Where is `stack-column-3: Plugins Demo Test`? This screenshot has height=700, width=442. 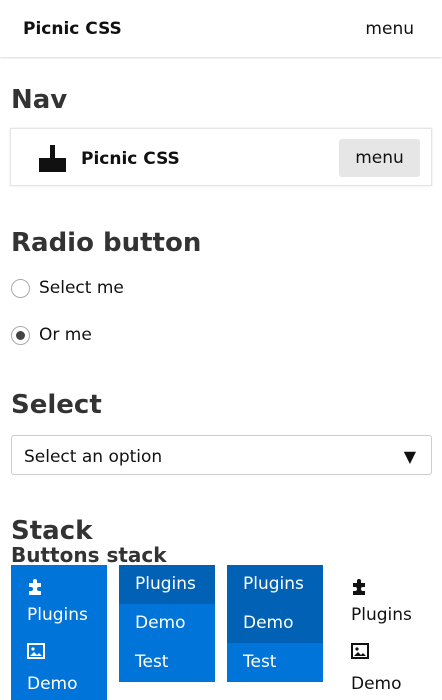
stack-column-3: Plugins Demo Test is located at coordinates (275, 623).